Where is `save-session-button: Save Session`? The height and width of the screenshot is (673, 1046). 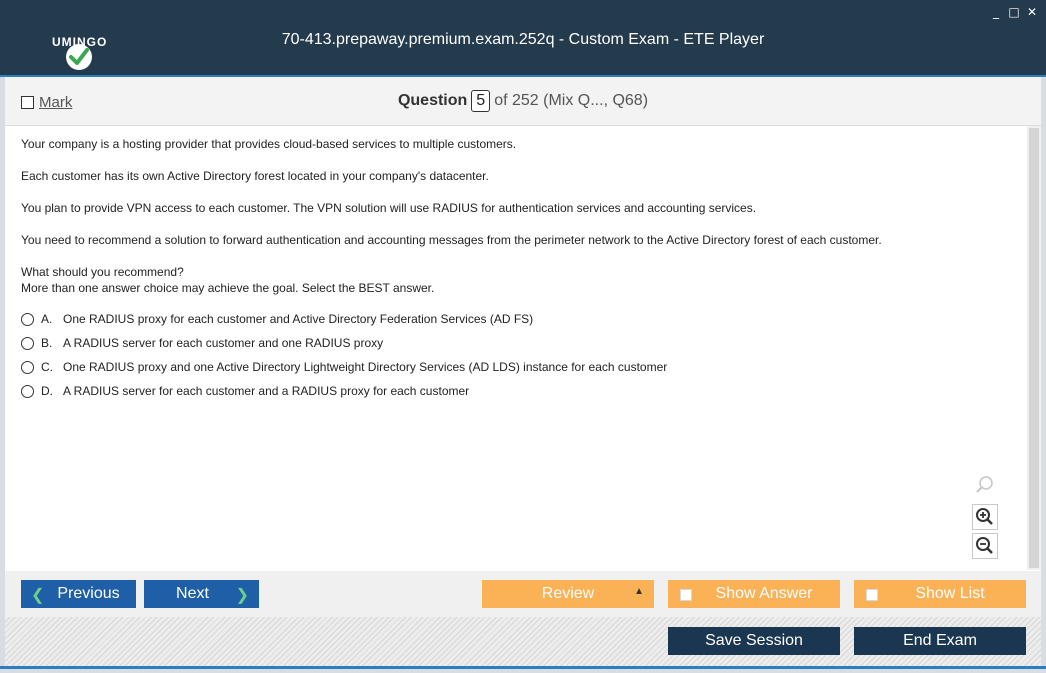
save-session-button: Save Session is located at coordinates (754, 641).